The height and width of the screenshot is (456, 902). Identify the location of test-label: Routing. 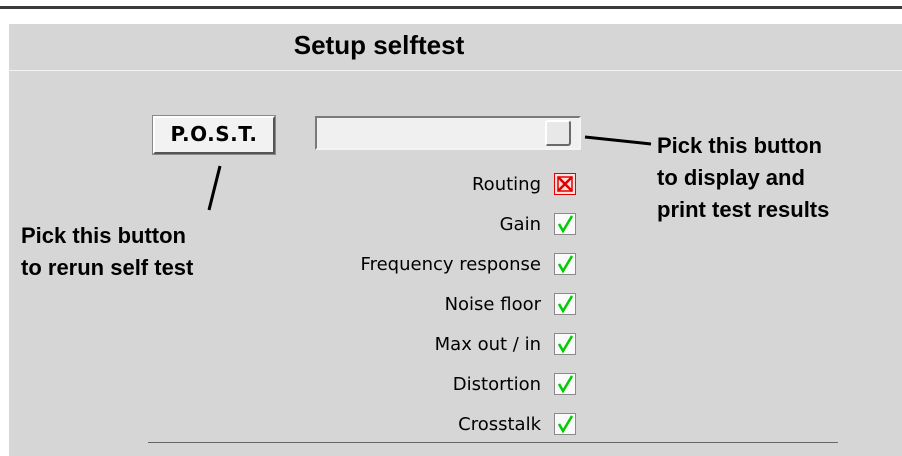
(506, 184).